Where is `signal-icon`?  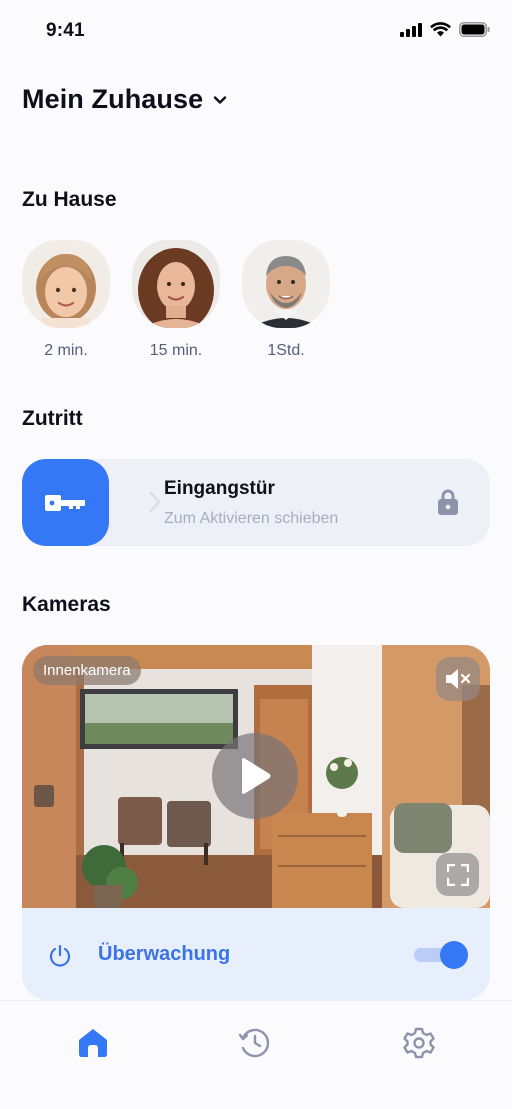
signal-icon is located at coordinates (411, 29).